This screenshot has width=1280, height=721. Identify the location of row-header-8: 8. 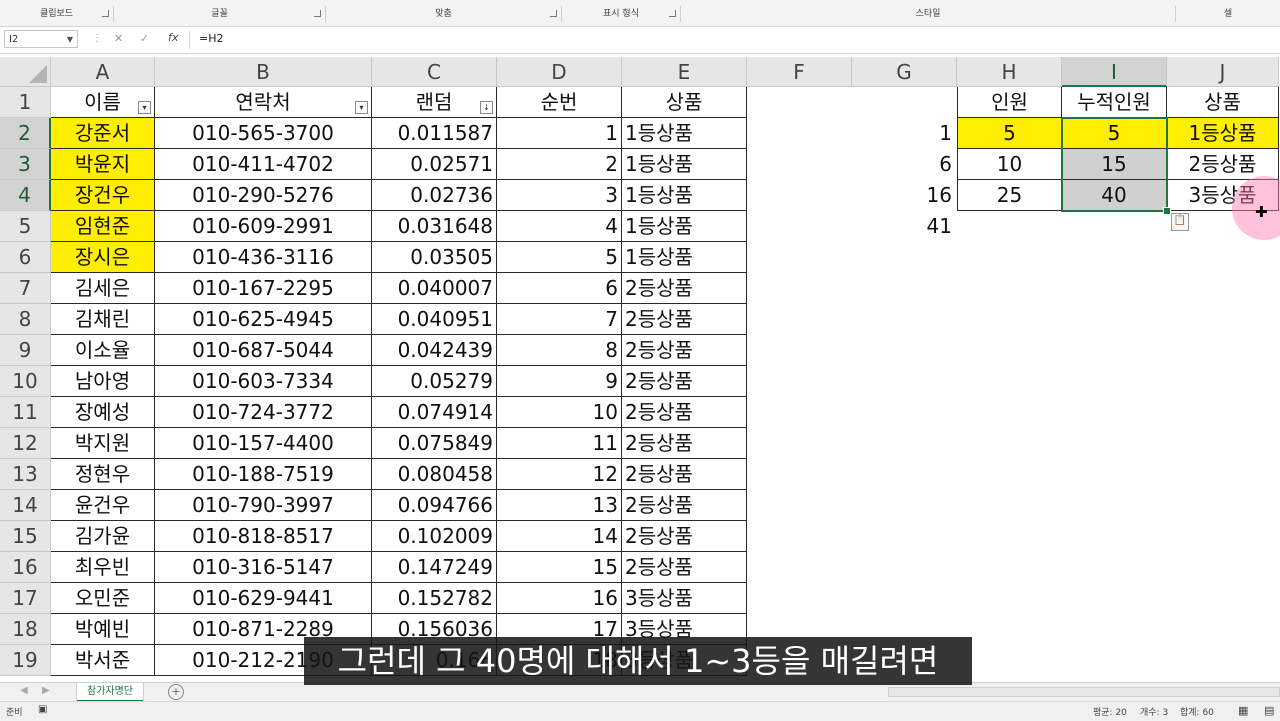
(25, 319).